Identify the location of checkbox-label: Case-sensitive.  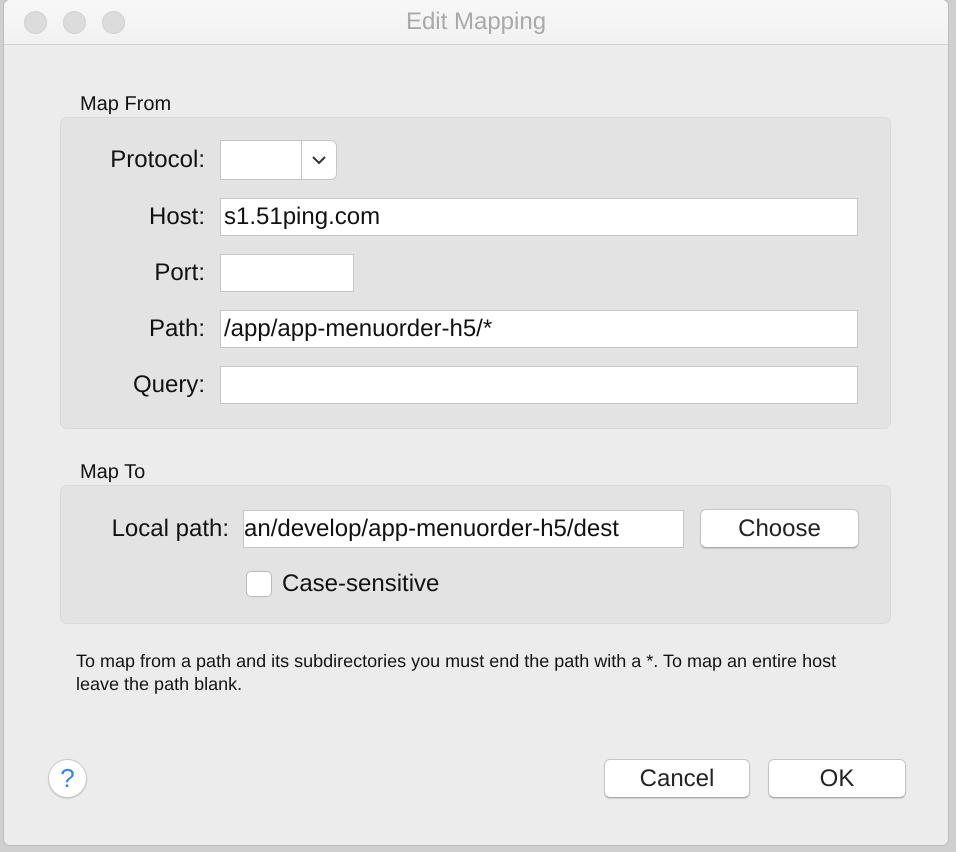
(361, 584).